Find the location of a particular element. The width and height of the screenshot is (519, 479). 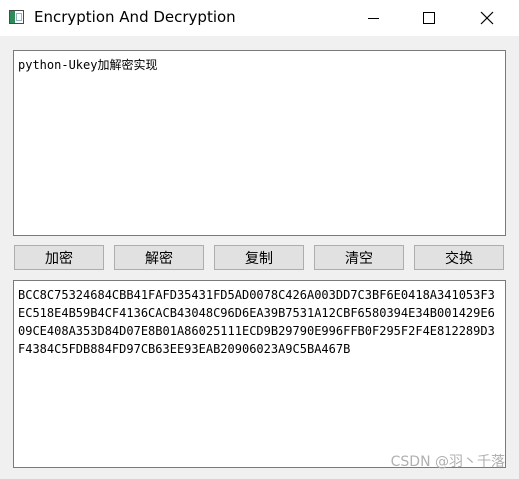

minimize-icon is located at coordinates (373, 18).